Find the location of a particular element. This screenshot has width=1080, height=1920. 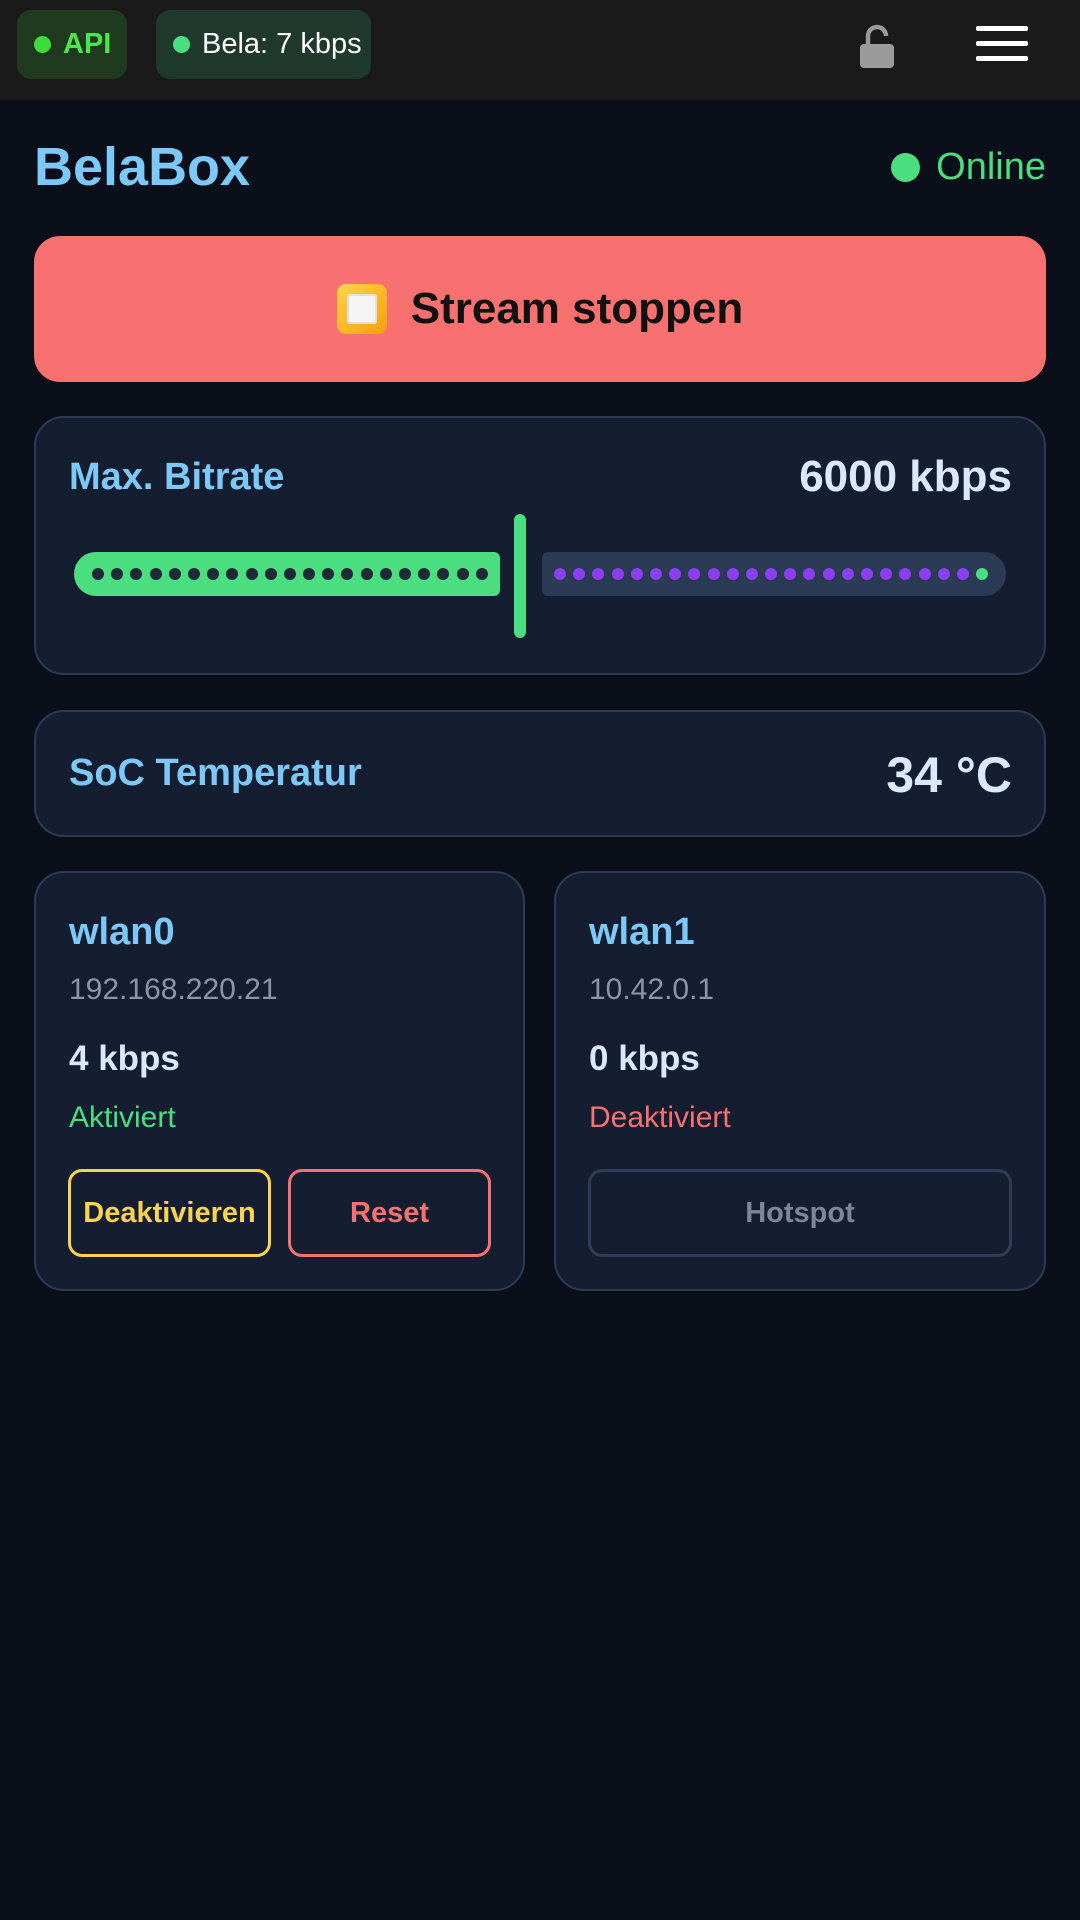

api-status-pill: API is located at coordinates (72, 44).